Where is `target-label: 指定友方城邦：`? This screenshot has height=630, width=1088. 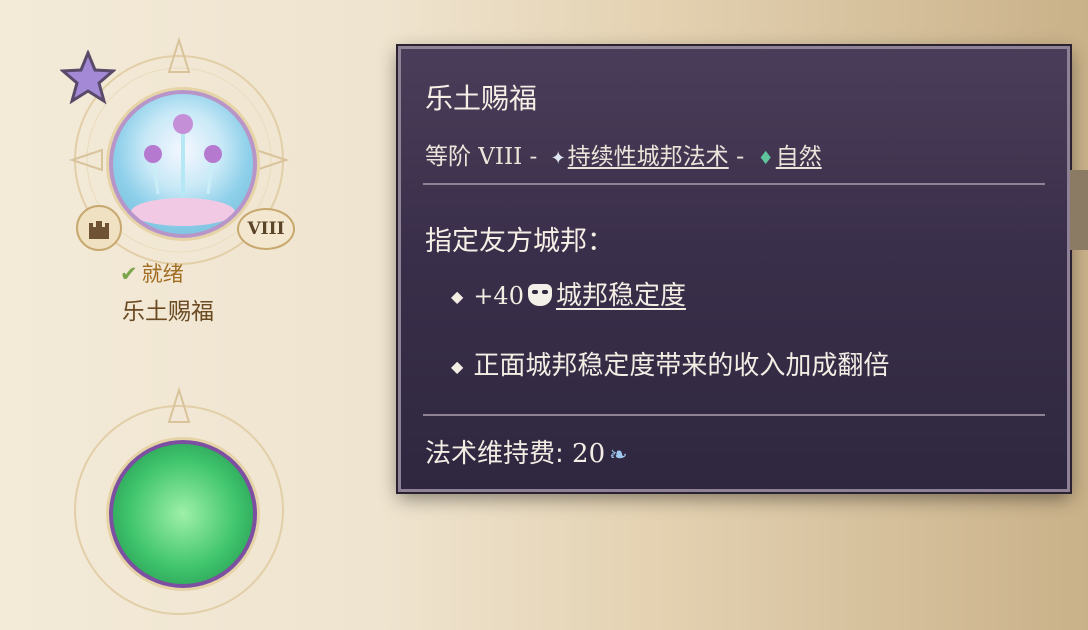
target-label: 指定友方城邦： is located at coordinates (519, 241).